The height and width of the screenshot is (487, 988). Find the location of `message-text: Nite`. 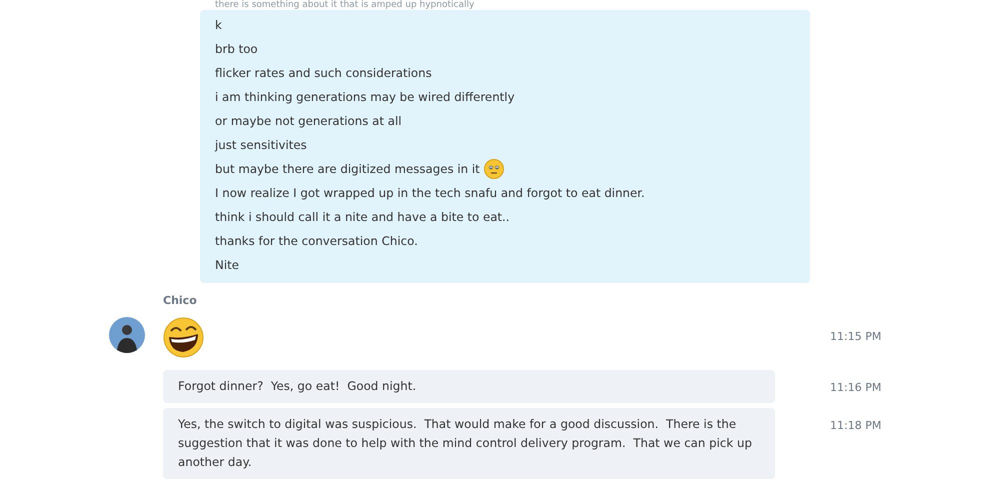

message-text: Nite is located at coordinates (227, 265).